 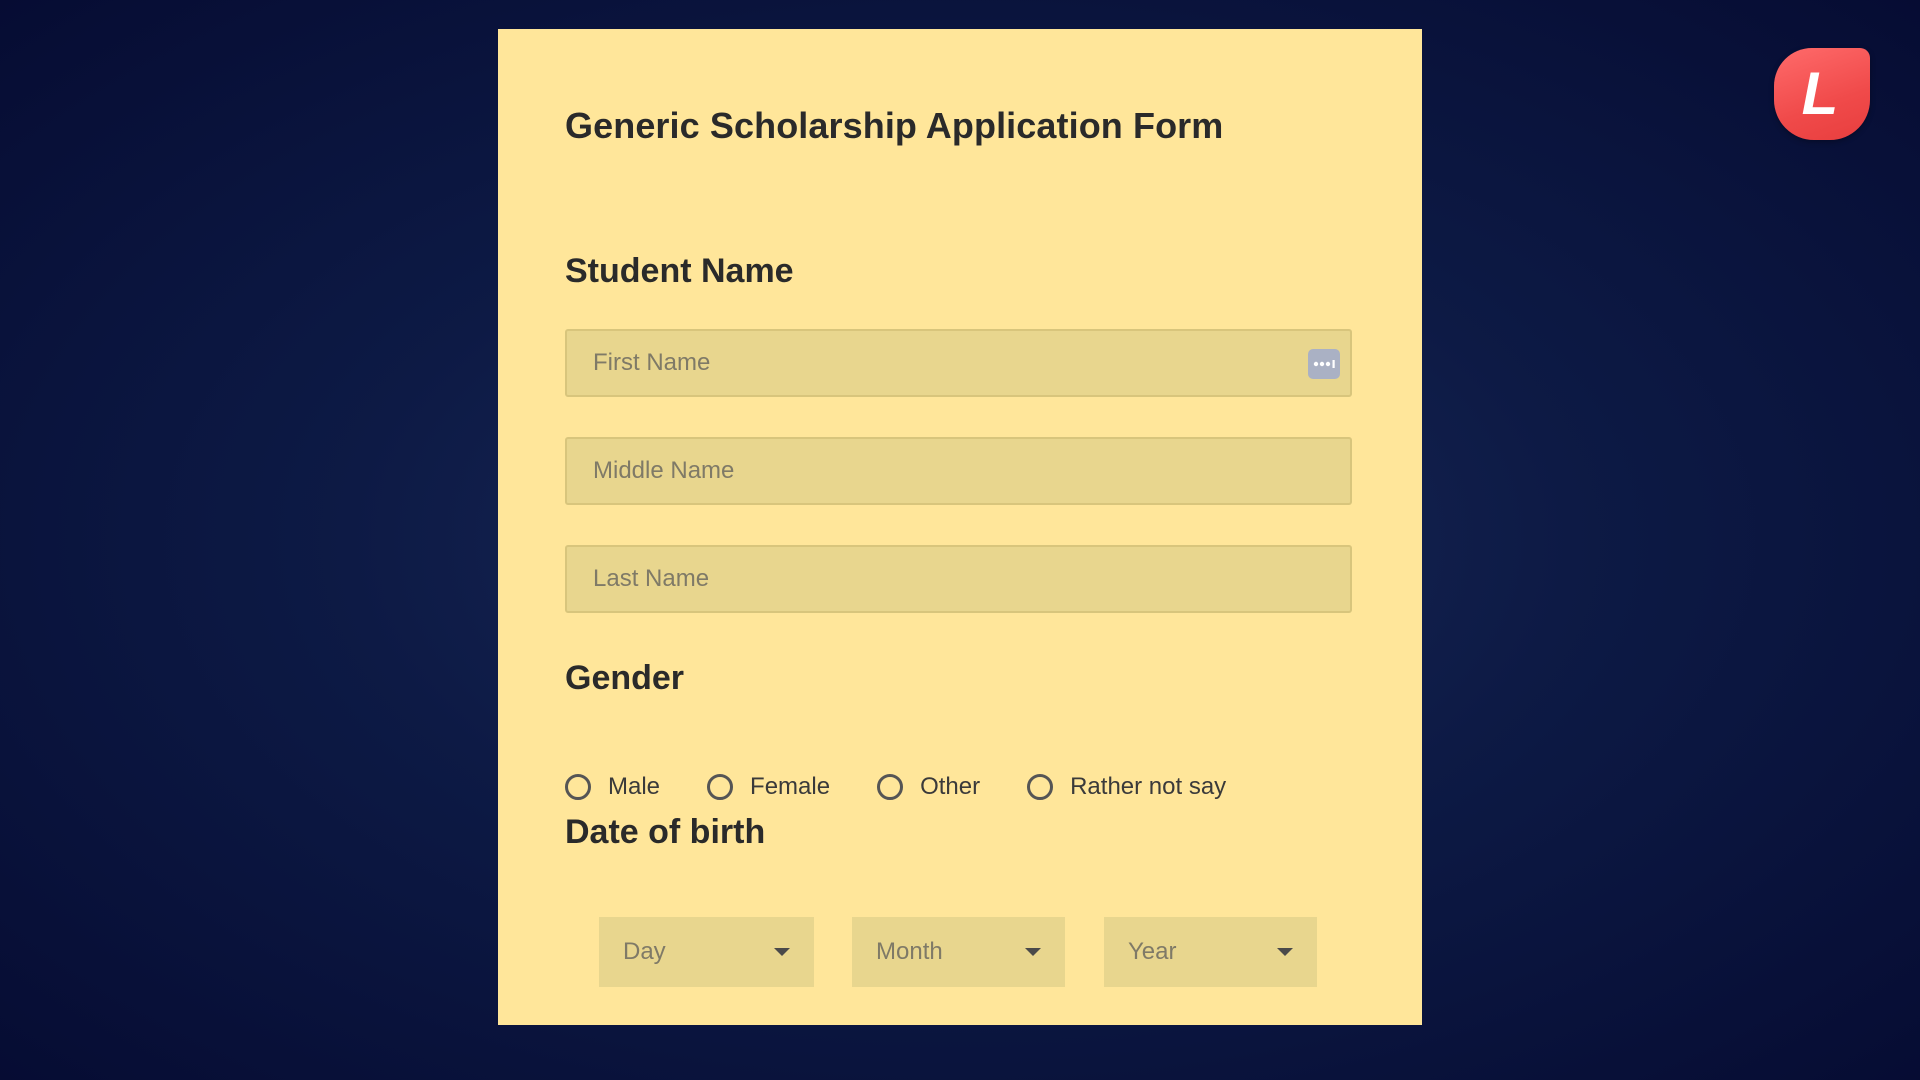 I want to click on gender-option-female: Female, so click(x=768, y=787).